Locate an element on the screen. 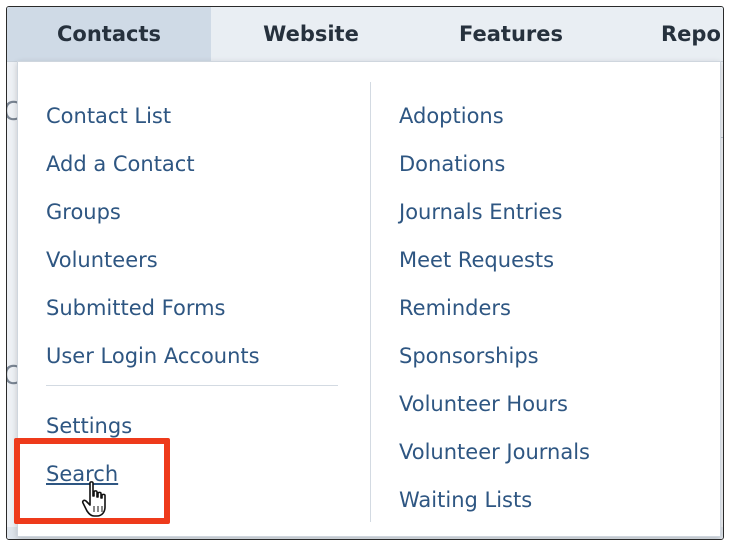 The width and height of the screenshot is (729, 544). menu-item-donations: Donations is located at coordinates (452, 164).